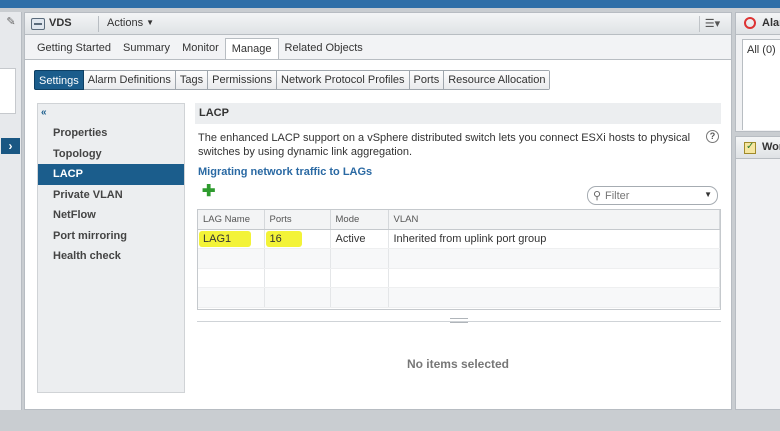  I want to click on navigator-tab, so click(8, 91).